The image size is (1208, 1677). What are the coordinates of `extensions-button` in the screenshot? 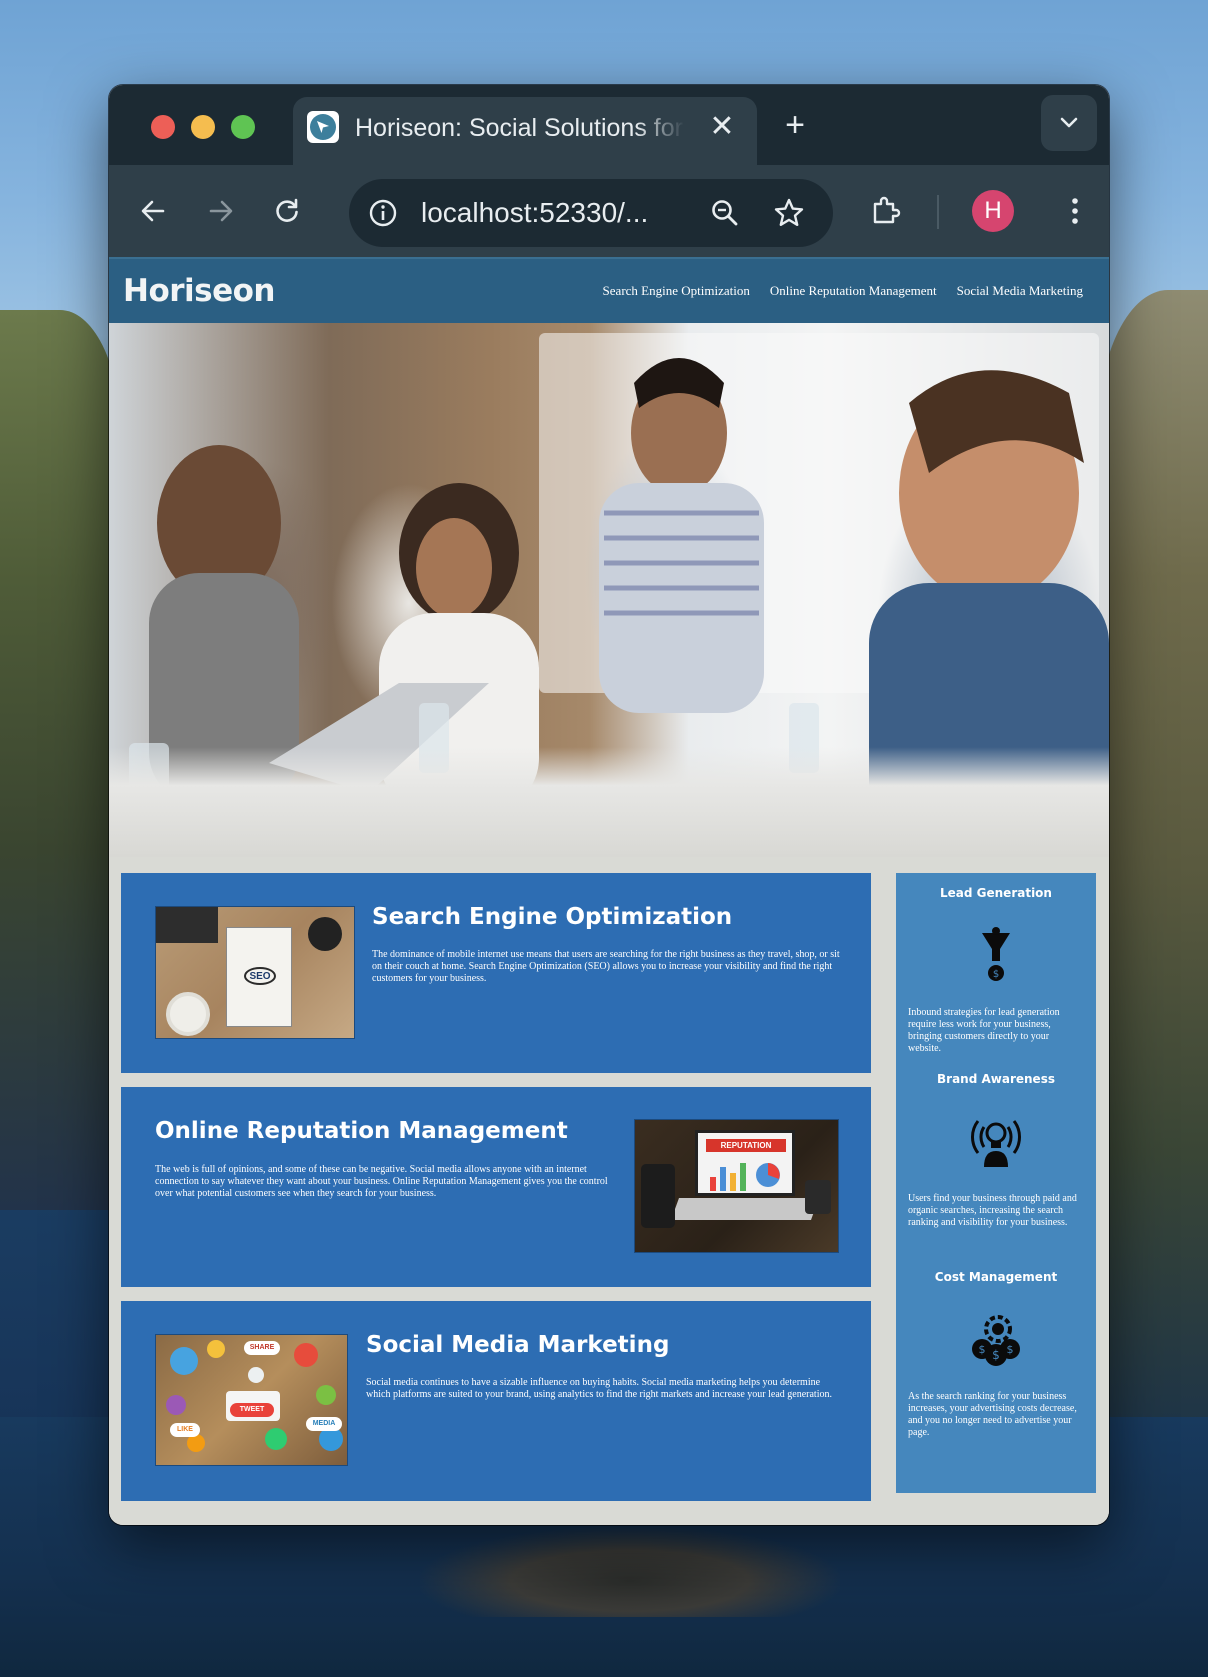 It's located at (885, 211).